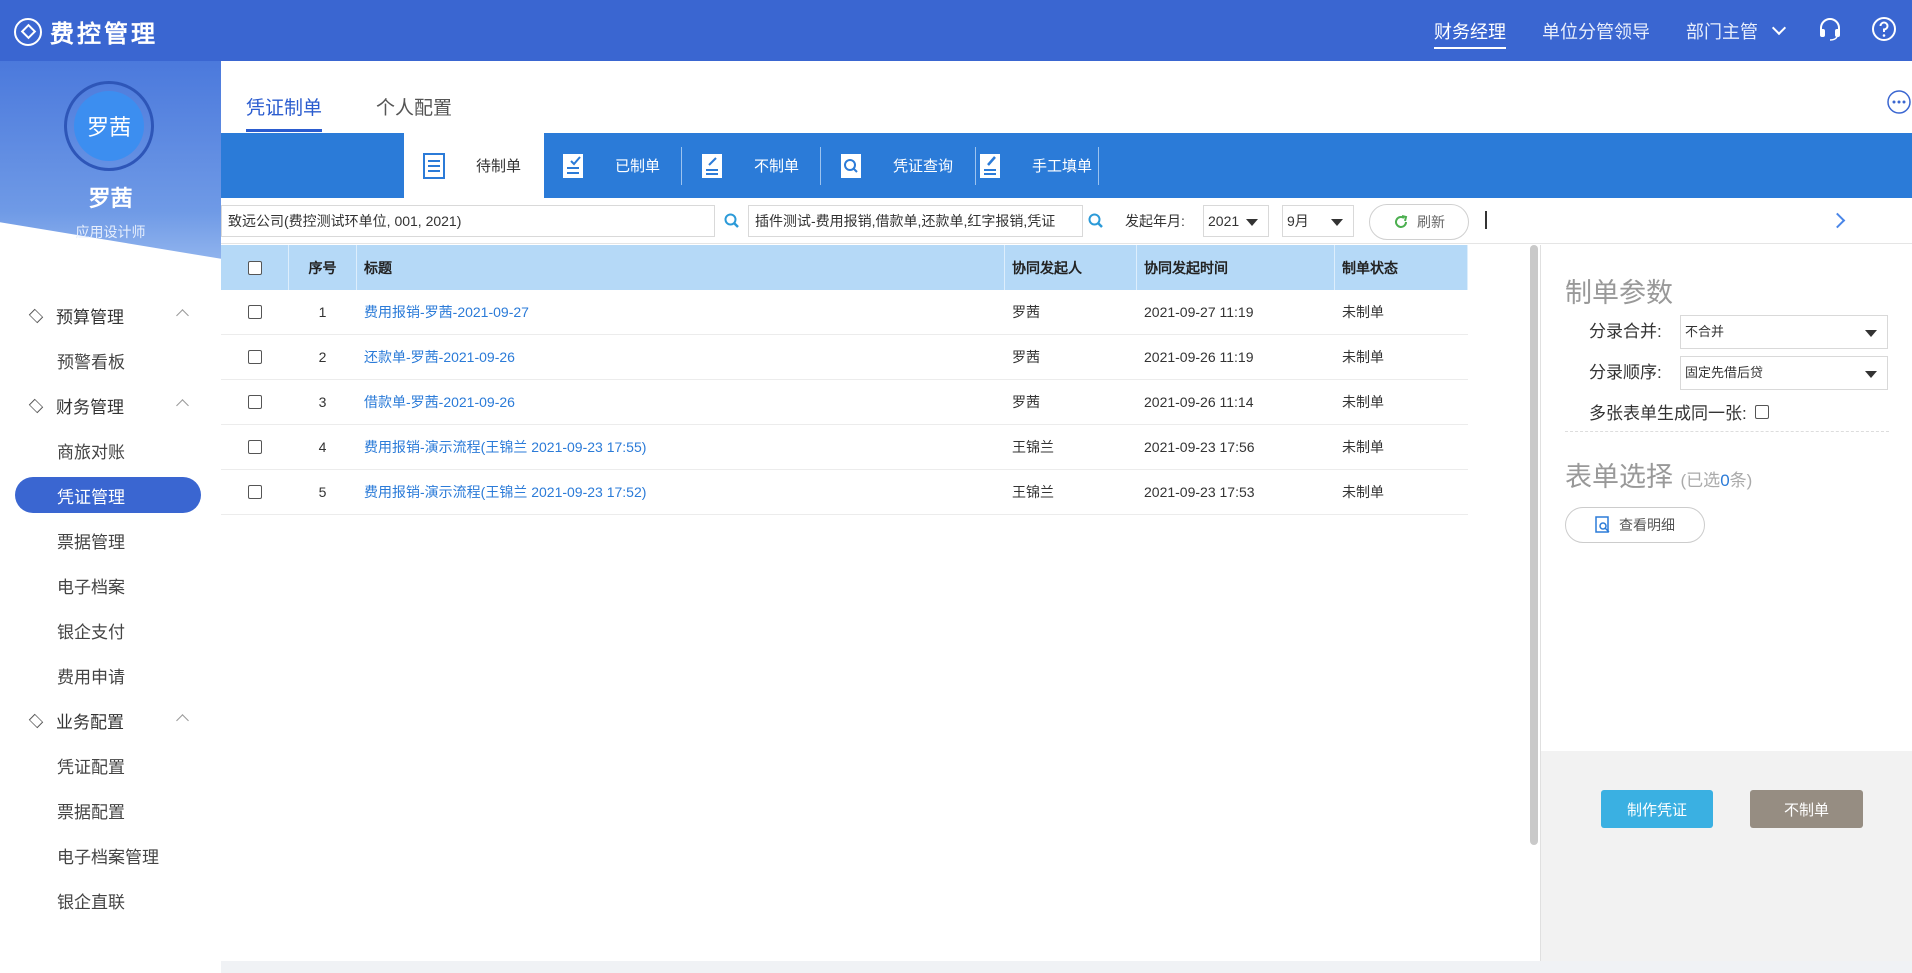 The height and width of the screenshot is (973, 1912). Describe the element at coordinates (110, 405) in the screenshot. I see `sidebar-group-finance: 财务管理` at that location.